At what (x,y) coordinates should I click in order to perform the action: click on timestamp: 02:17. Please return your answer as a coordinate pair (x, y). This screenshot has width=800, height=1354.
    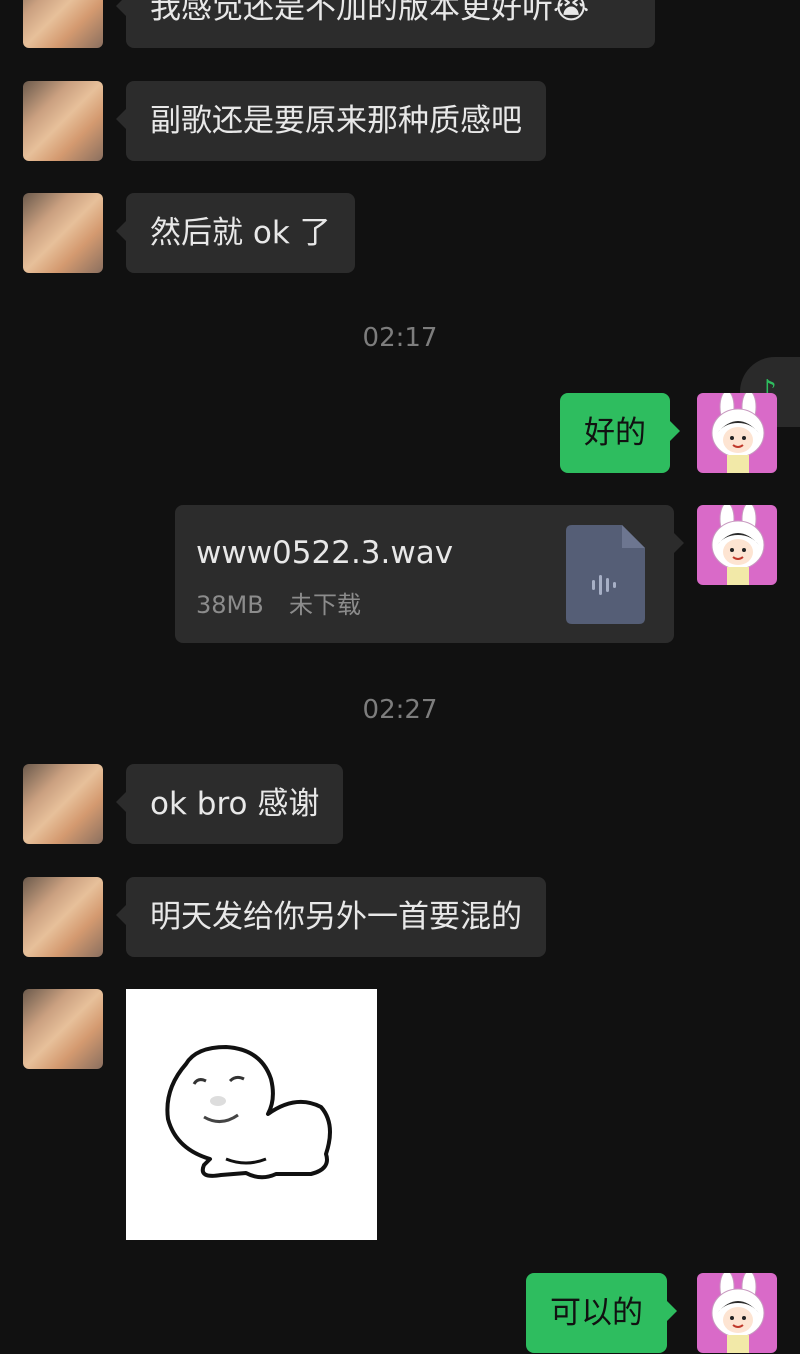
    Looking at the image, I should click on (400, 338).